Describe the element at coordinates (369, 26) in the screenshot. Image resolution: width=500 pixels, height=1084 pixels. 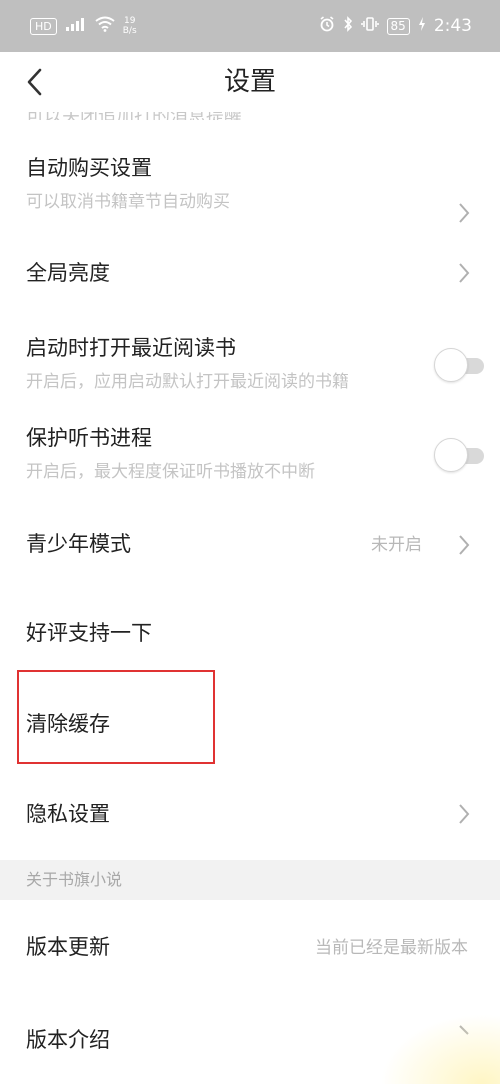
I see `vibrate-icon` at that location.